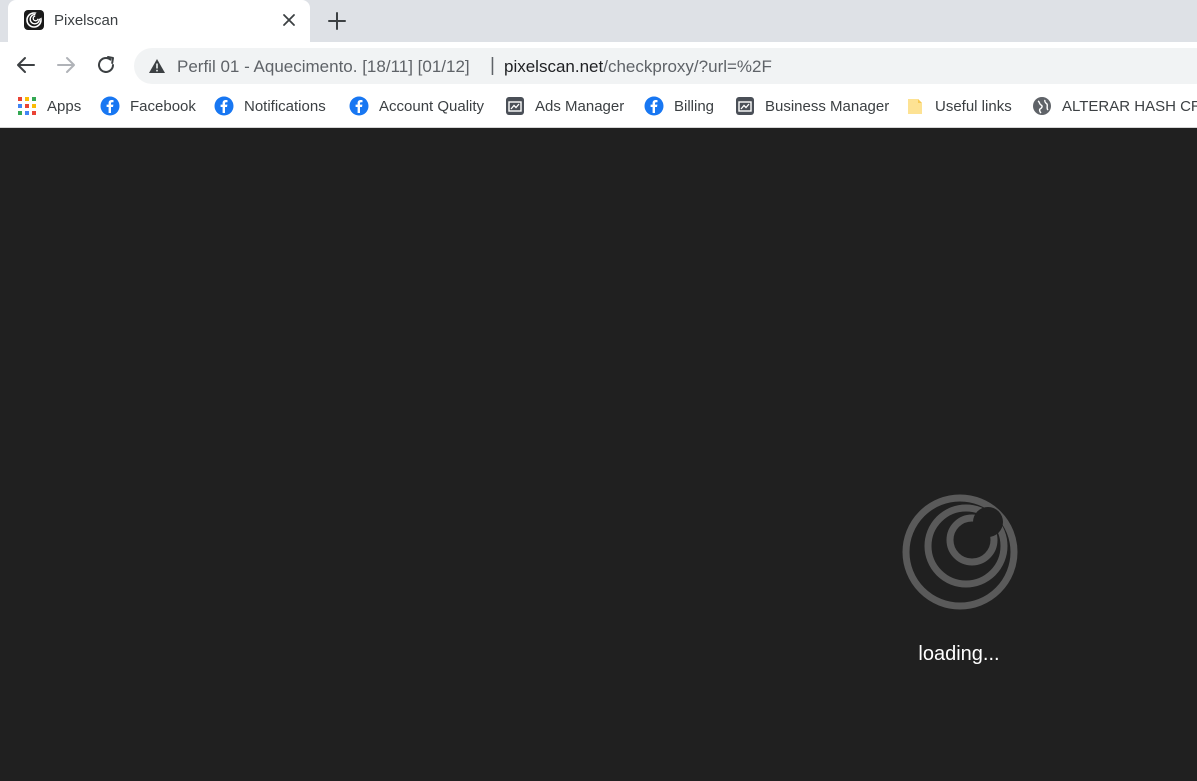  I want to click on new-tab-plus-icon, so click(337, 21).